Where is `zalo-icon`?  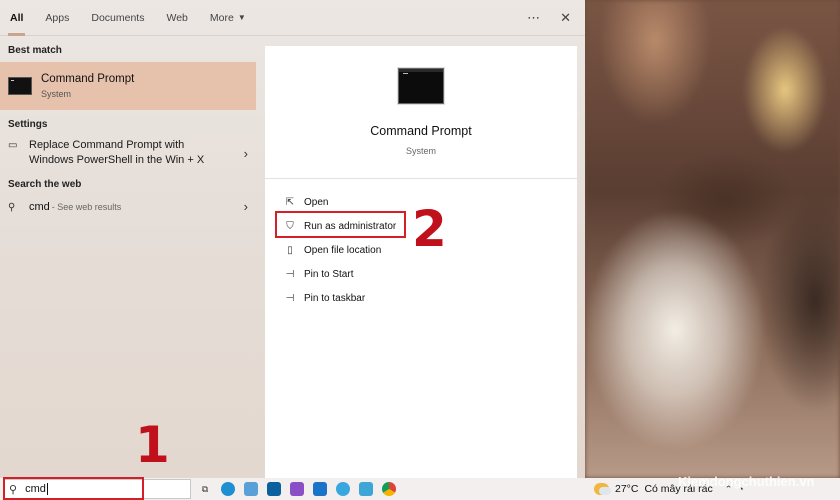
zalo-icon is located at coordinates (366, 489).